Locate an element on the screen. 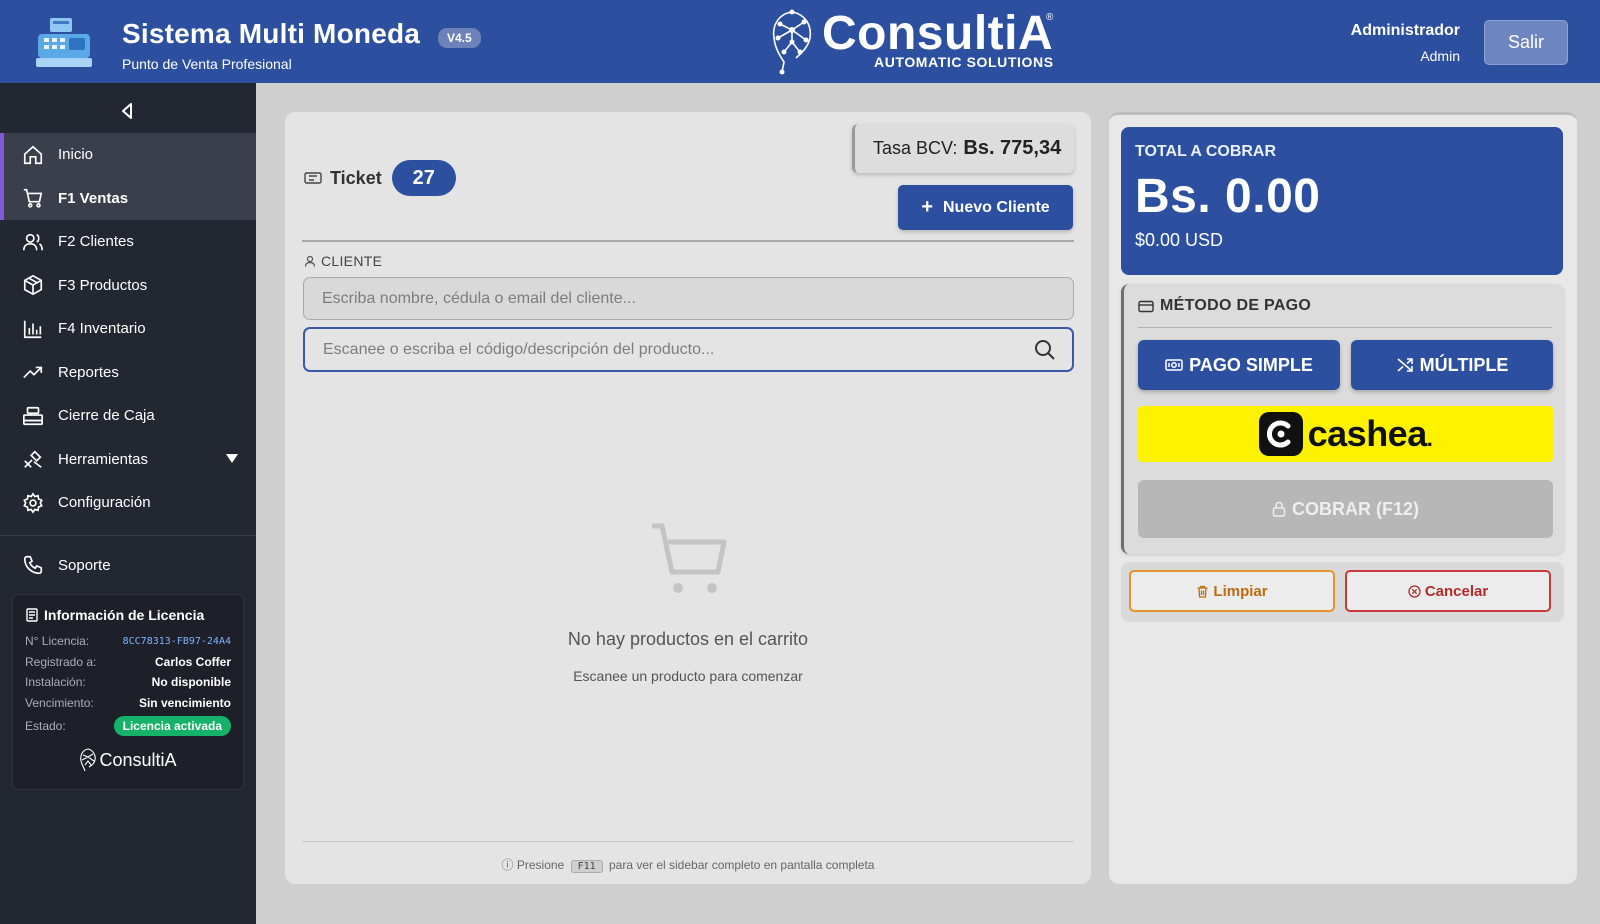 This screenshot has height=924, width=1600. brain-network-icon is located at coordinates (792, 42).